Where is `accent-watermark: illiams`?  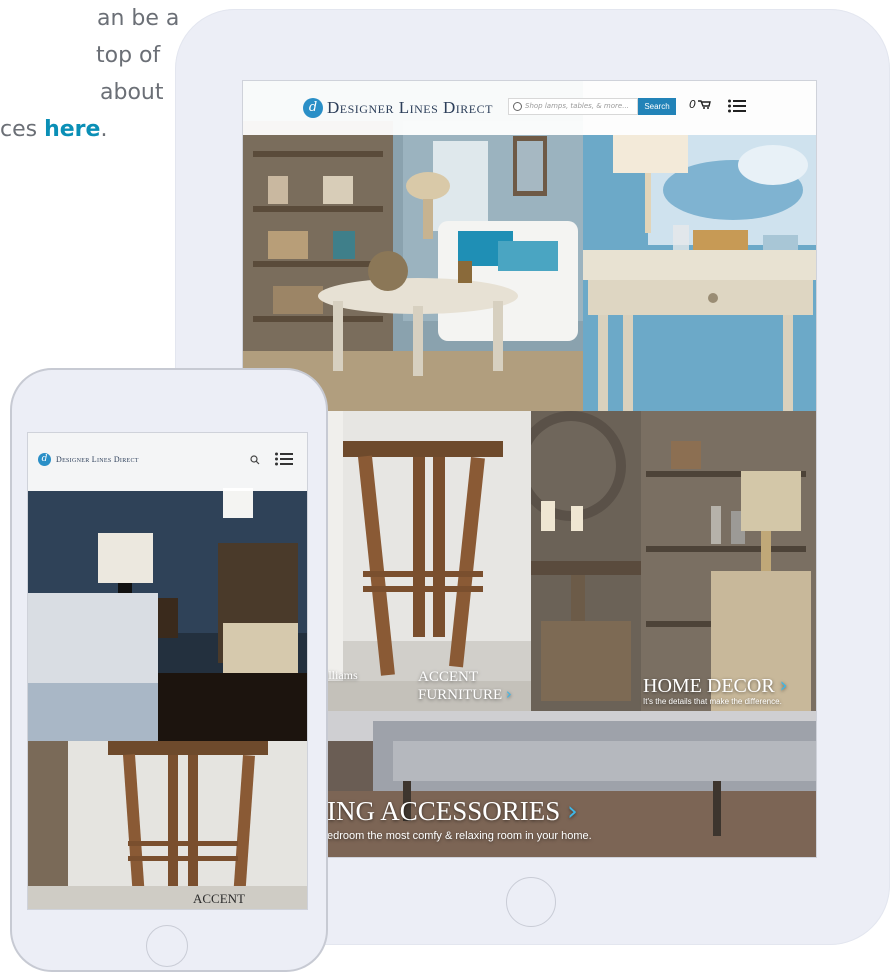 accent-watermark: illiams is located at coordinates (341, 675).